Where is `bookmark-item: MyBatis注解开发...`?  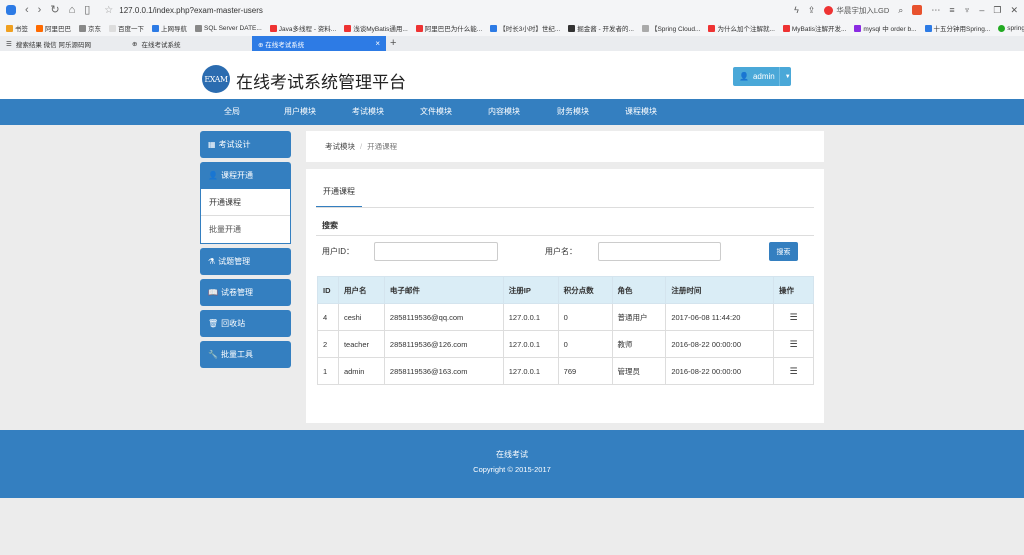
bookmark-item: MyBatis注解开发... is located at coordinates (814, 28).